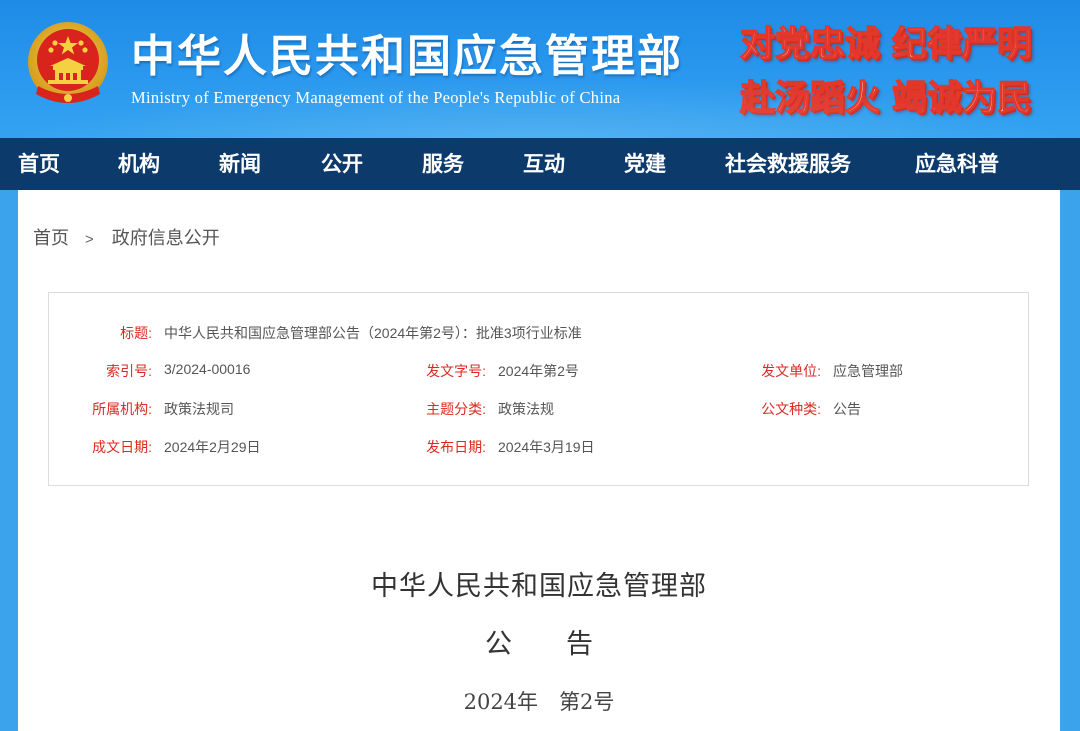  I want to click on info-type-value: 公告, so click(847, 409).